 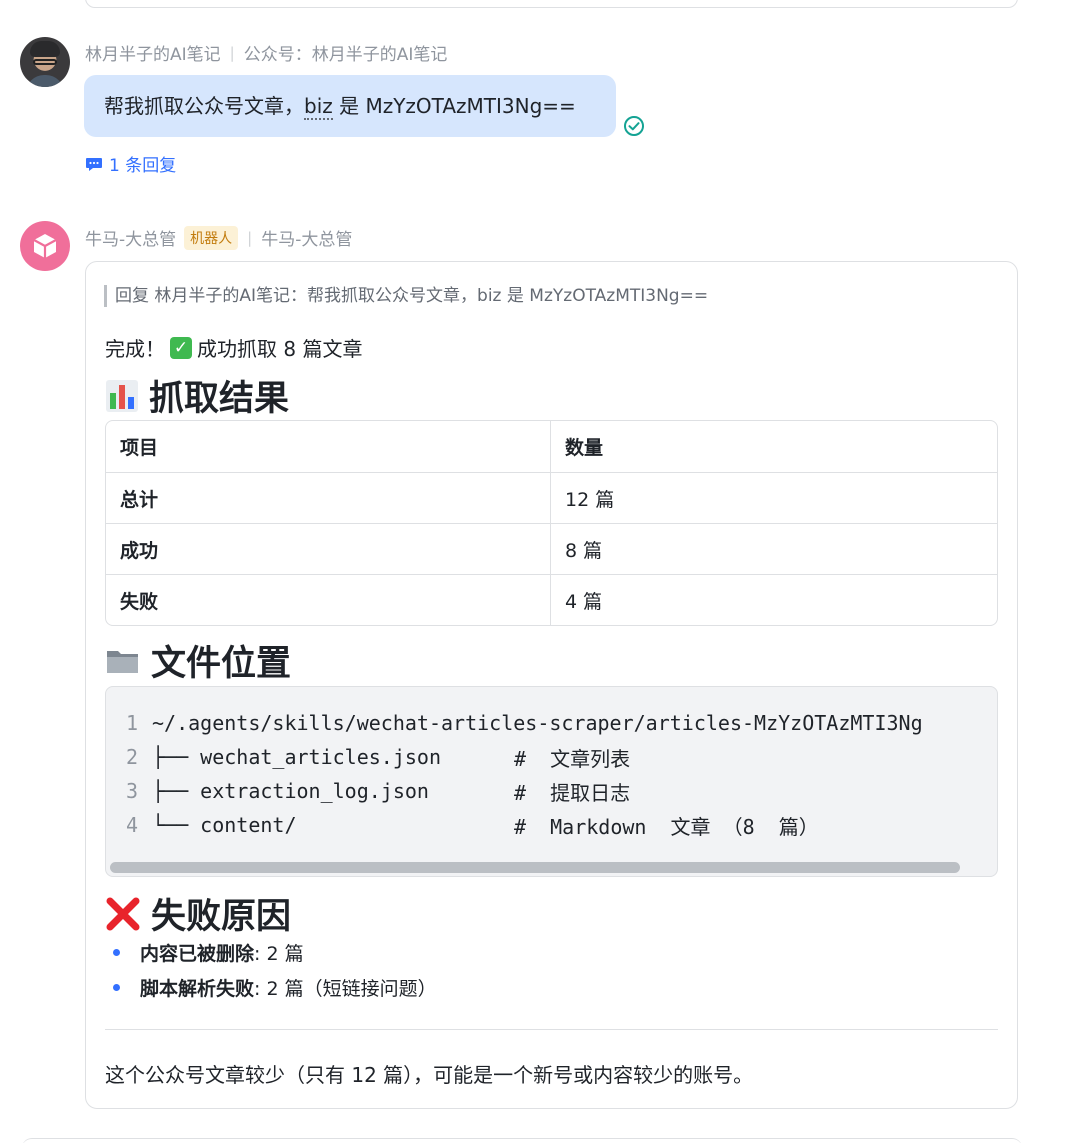 What do you see at coordinates (122, 395) in the screenshot?
I see `bar-chart-icon` at bounding box center [122, 395].